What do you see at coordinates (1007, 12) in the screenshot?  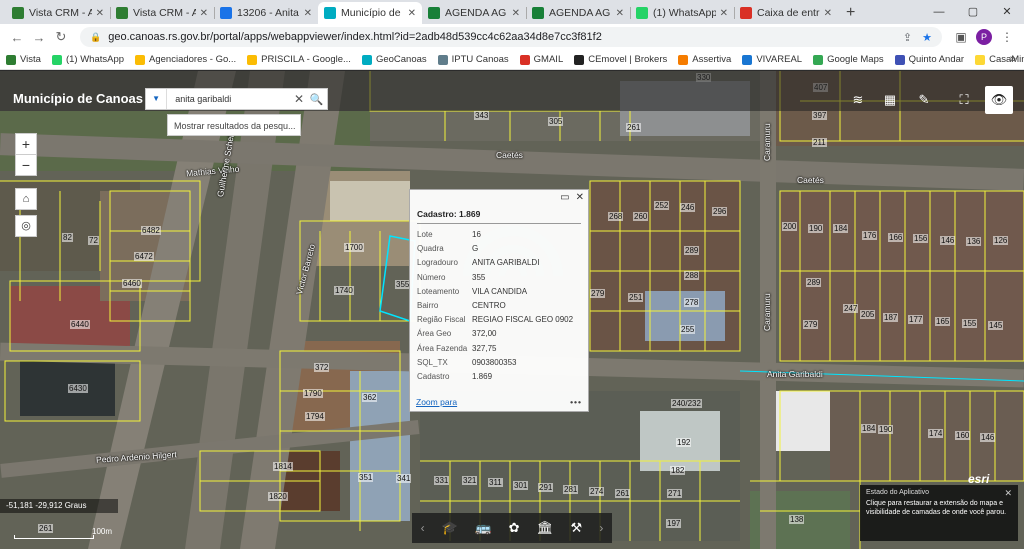 I see `close-window-button: ✕` at bounding box center [1007, 12].